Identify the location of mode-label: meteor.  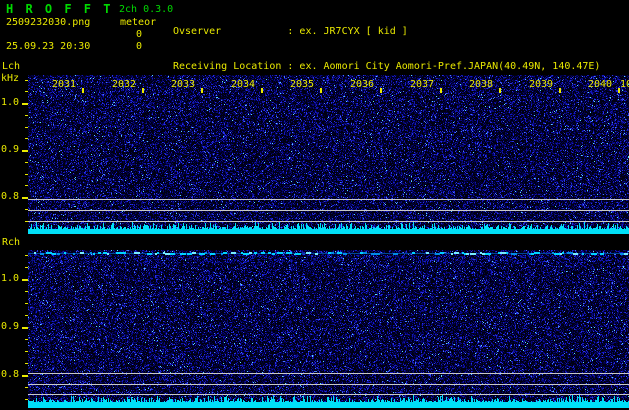
(138, 22).